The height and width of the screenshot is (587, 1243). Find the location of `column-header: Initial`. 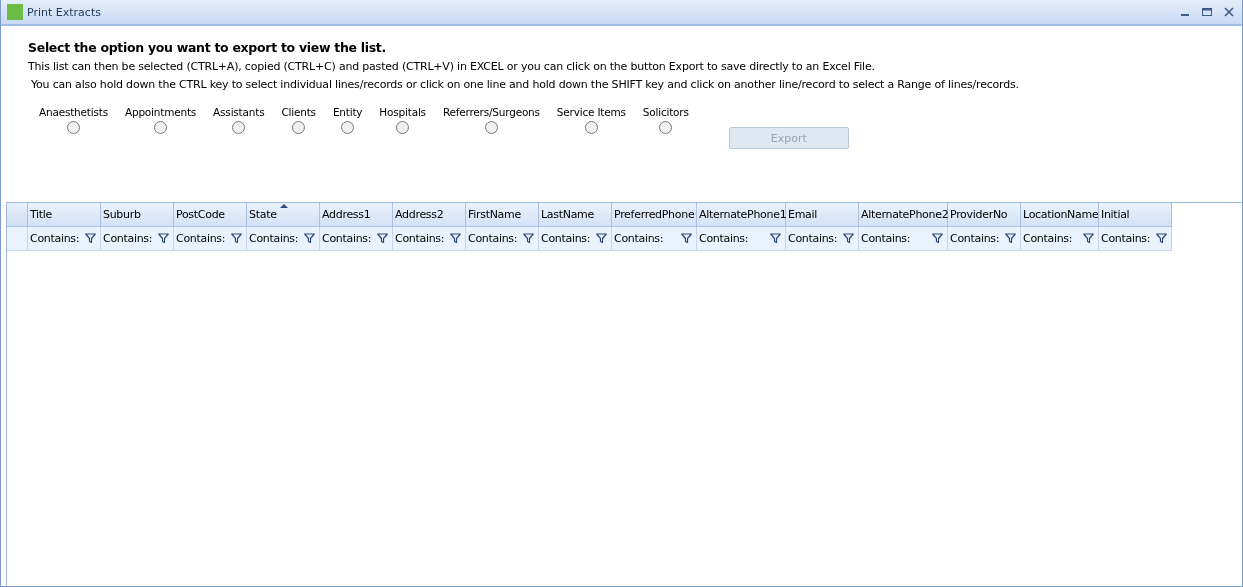

column-header: Initial is located at coordinates (1135, 215).